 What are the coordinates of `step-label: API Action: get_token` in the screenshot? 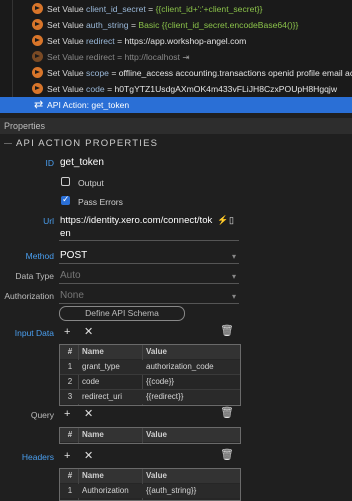 It's located at (88, 105).